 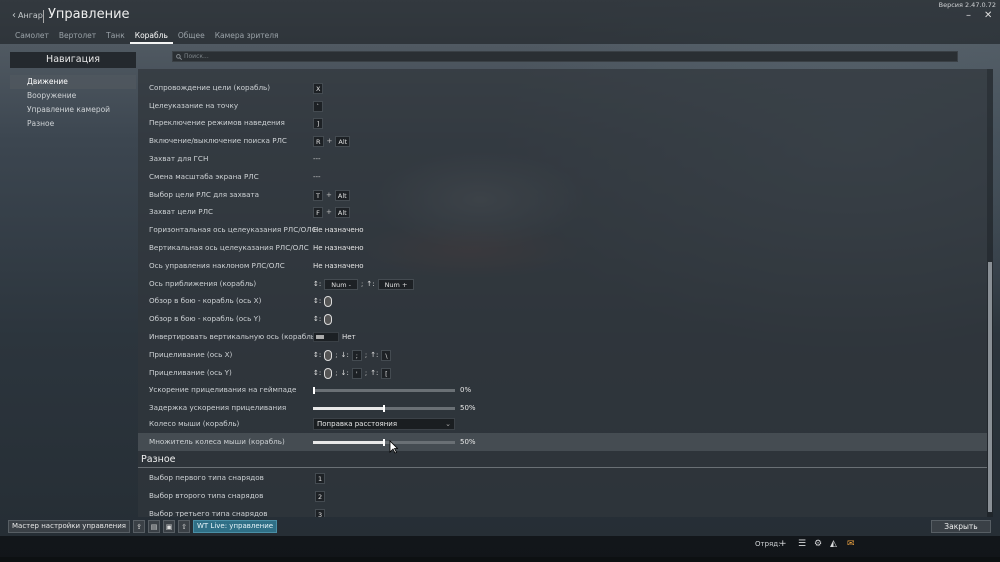 What do you see at coordinates (396, 284) in the screenshot?
I see `key-binding: Num +` at bounding box center [396, 284].